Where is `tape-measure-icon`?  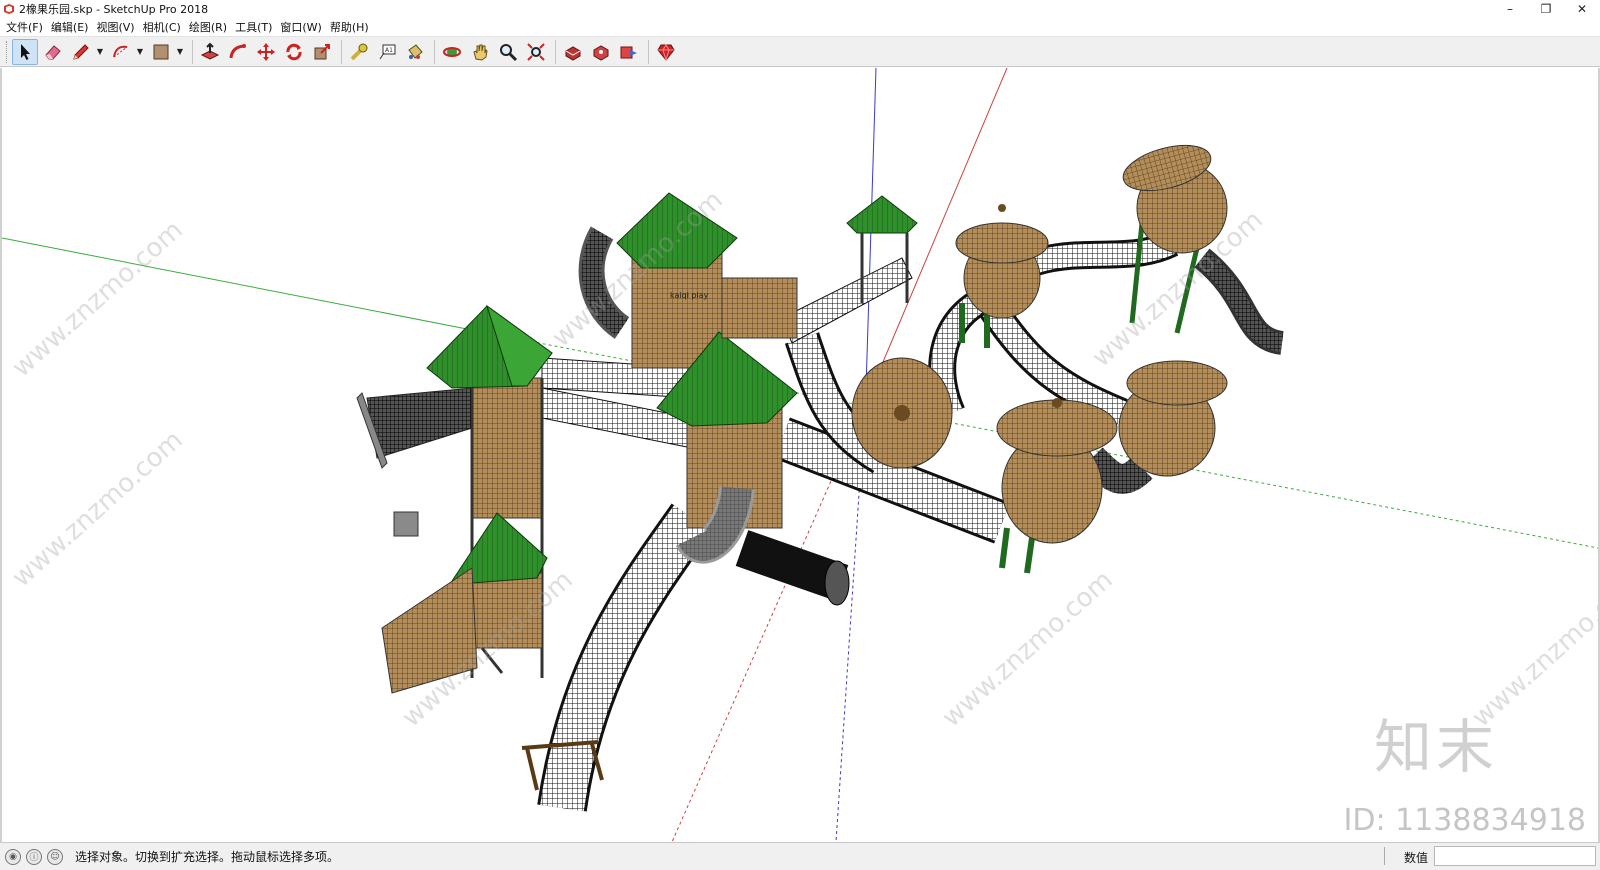 tape-measure-icon is located at coordinates (359, 51).